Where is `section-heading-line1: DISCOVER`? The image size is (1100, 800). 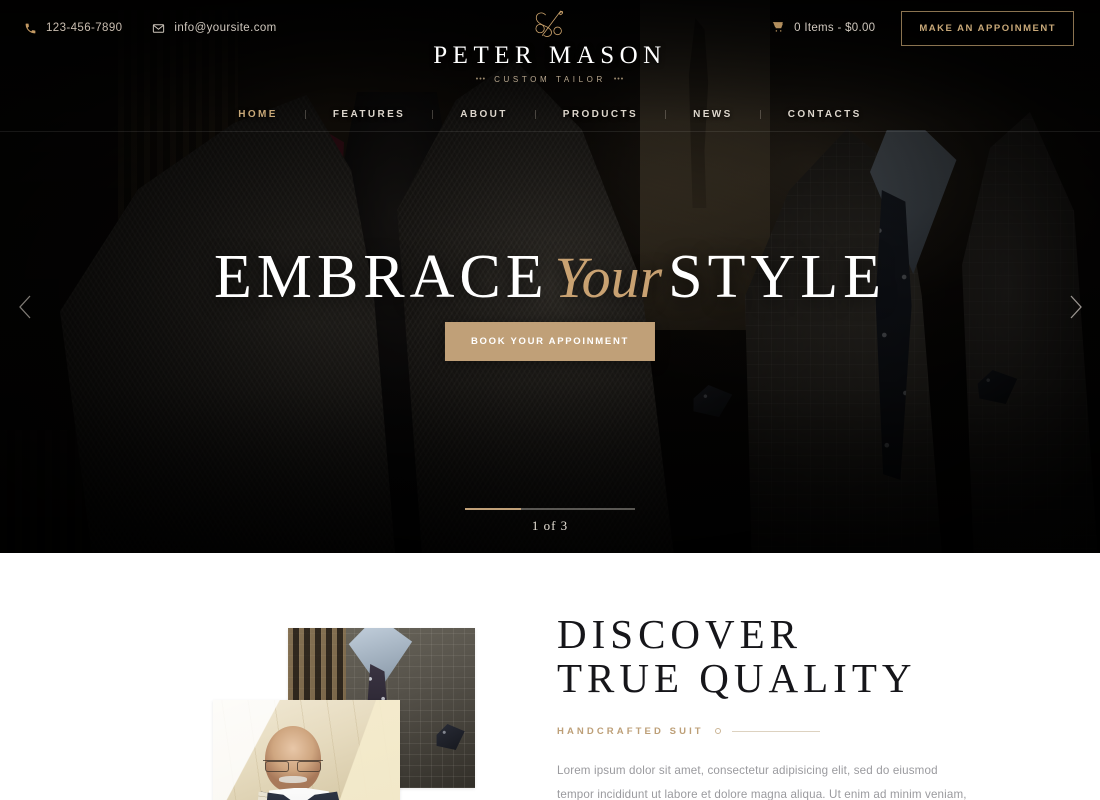 section-heading-line1: DISCOVER is located at coordinates (680, 634).